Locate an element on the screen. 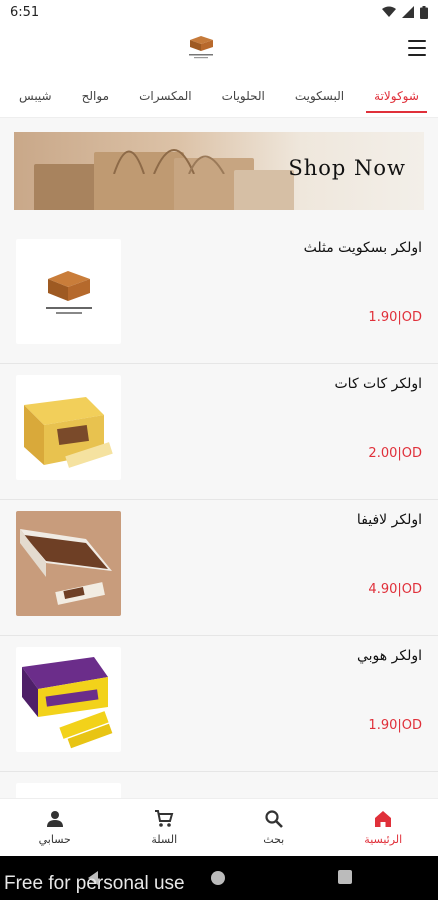 This screenshot has width=438, height=900. home-circle-icon is located at coordinates (218, 878).